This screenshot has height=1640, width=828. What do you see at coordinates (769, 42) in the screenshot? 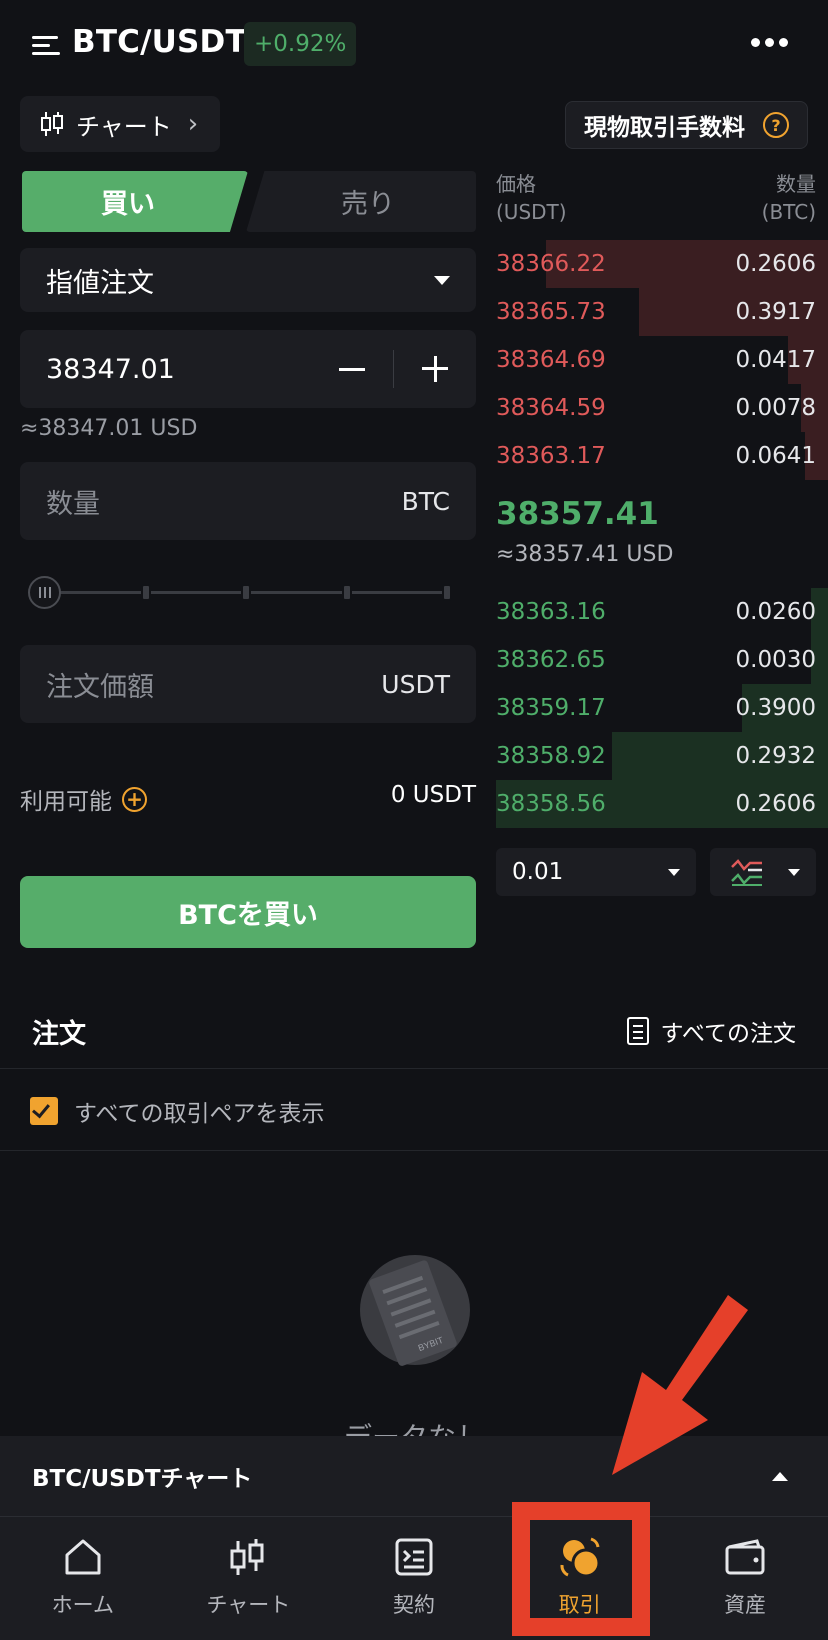
I see `more-icon` at bounding box center [769, 42].